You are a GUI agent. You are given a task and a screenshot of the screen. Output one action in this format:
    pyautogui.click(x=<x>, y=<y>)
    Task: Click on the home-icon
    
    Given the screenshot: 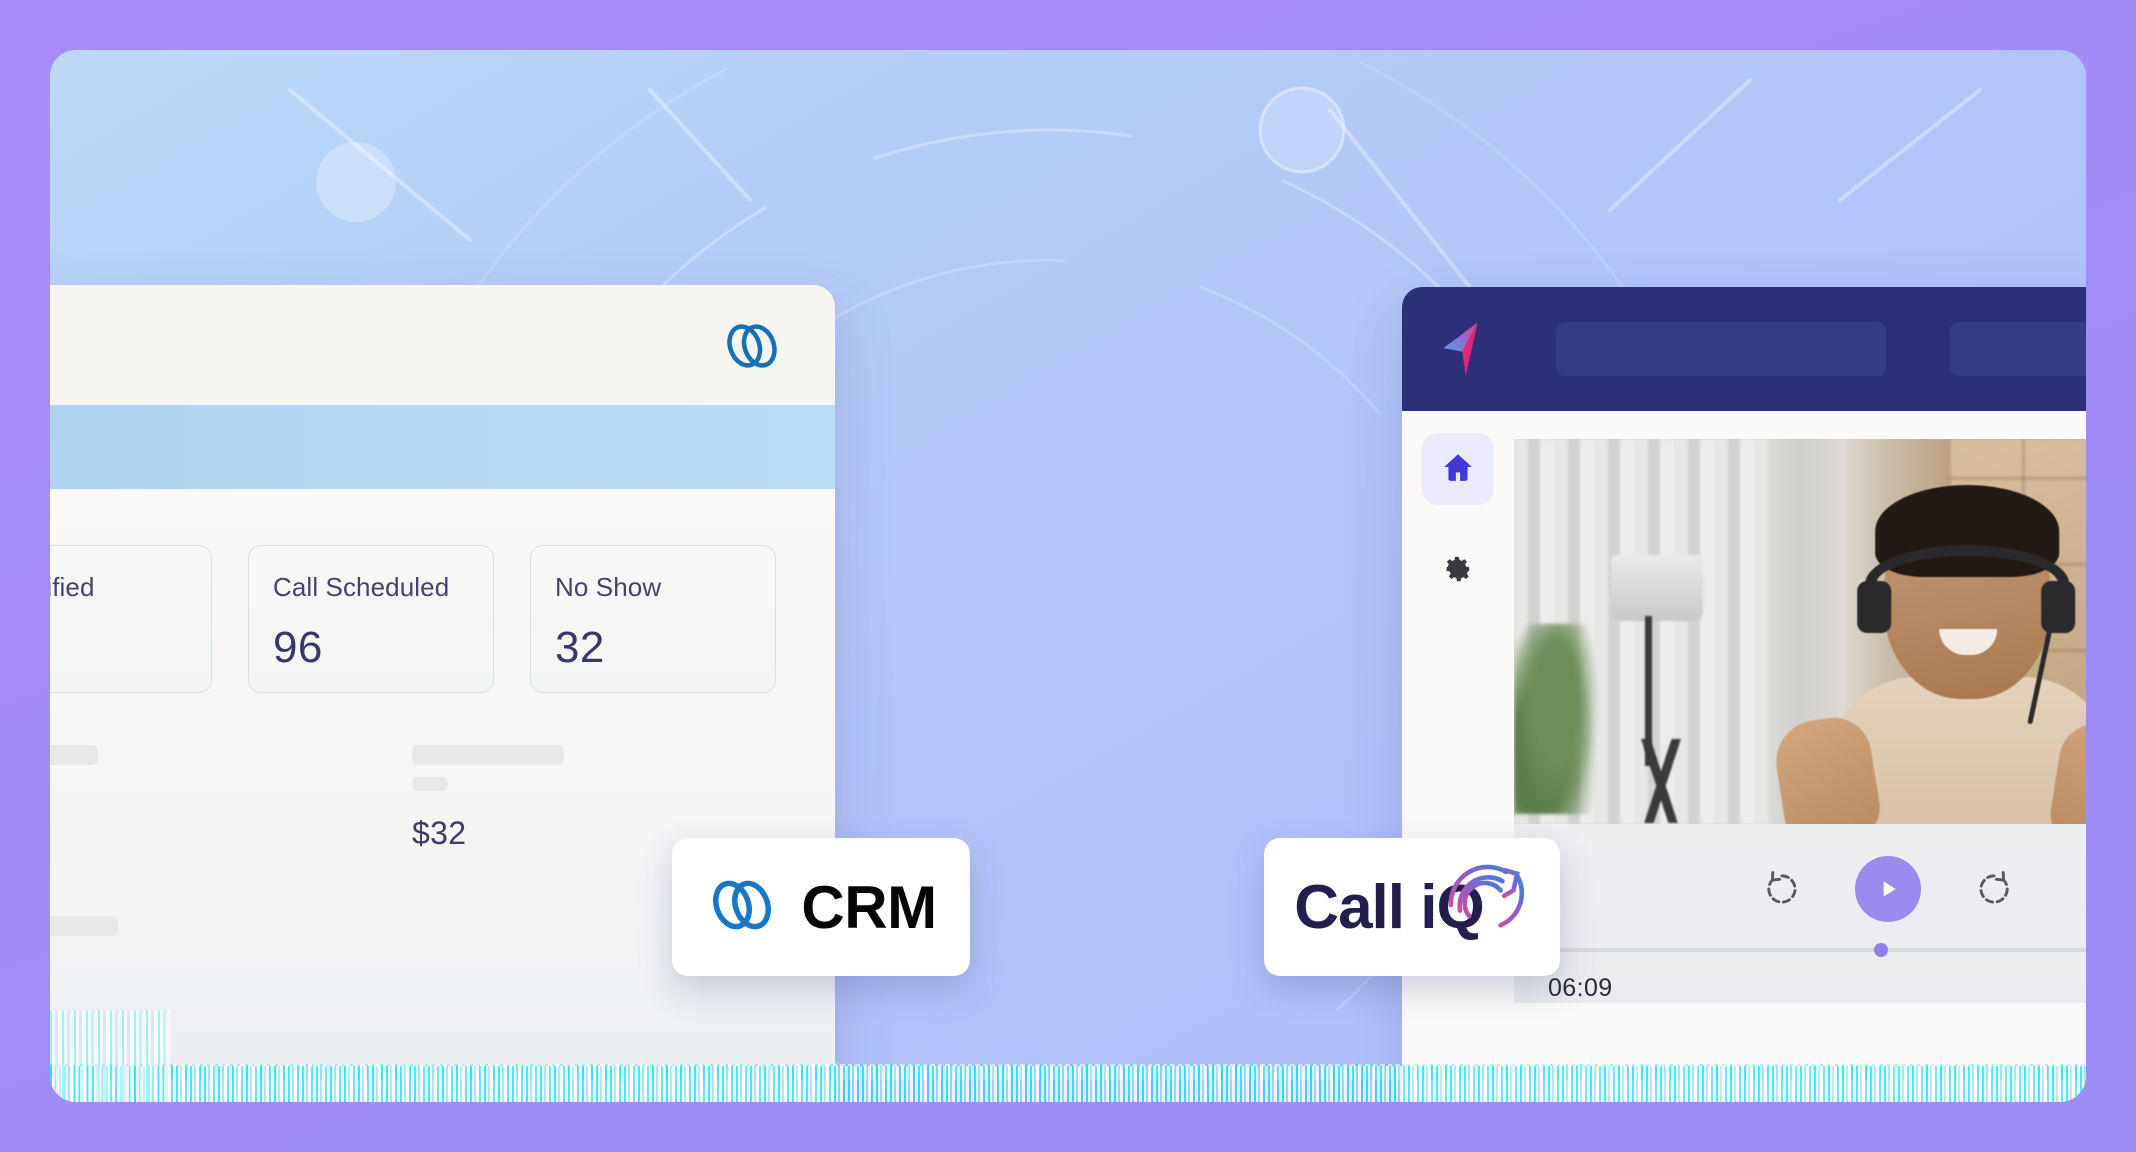 What is the action you would take?
    pyautogui.click(x=1458, y=469)
    